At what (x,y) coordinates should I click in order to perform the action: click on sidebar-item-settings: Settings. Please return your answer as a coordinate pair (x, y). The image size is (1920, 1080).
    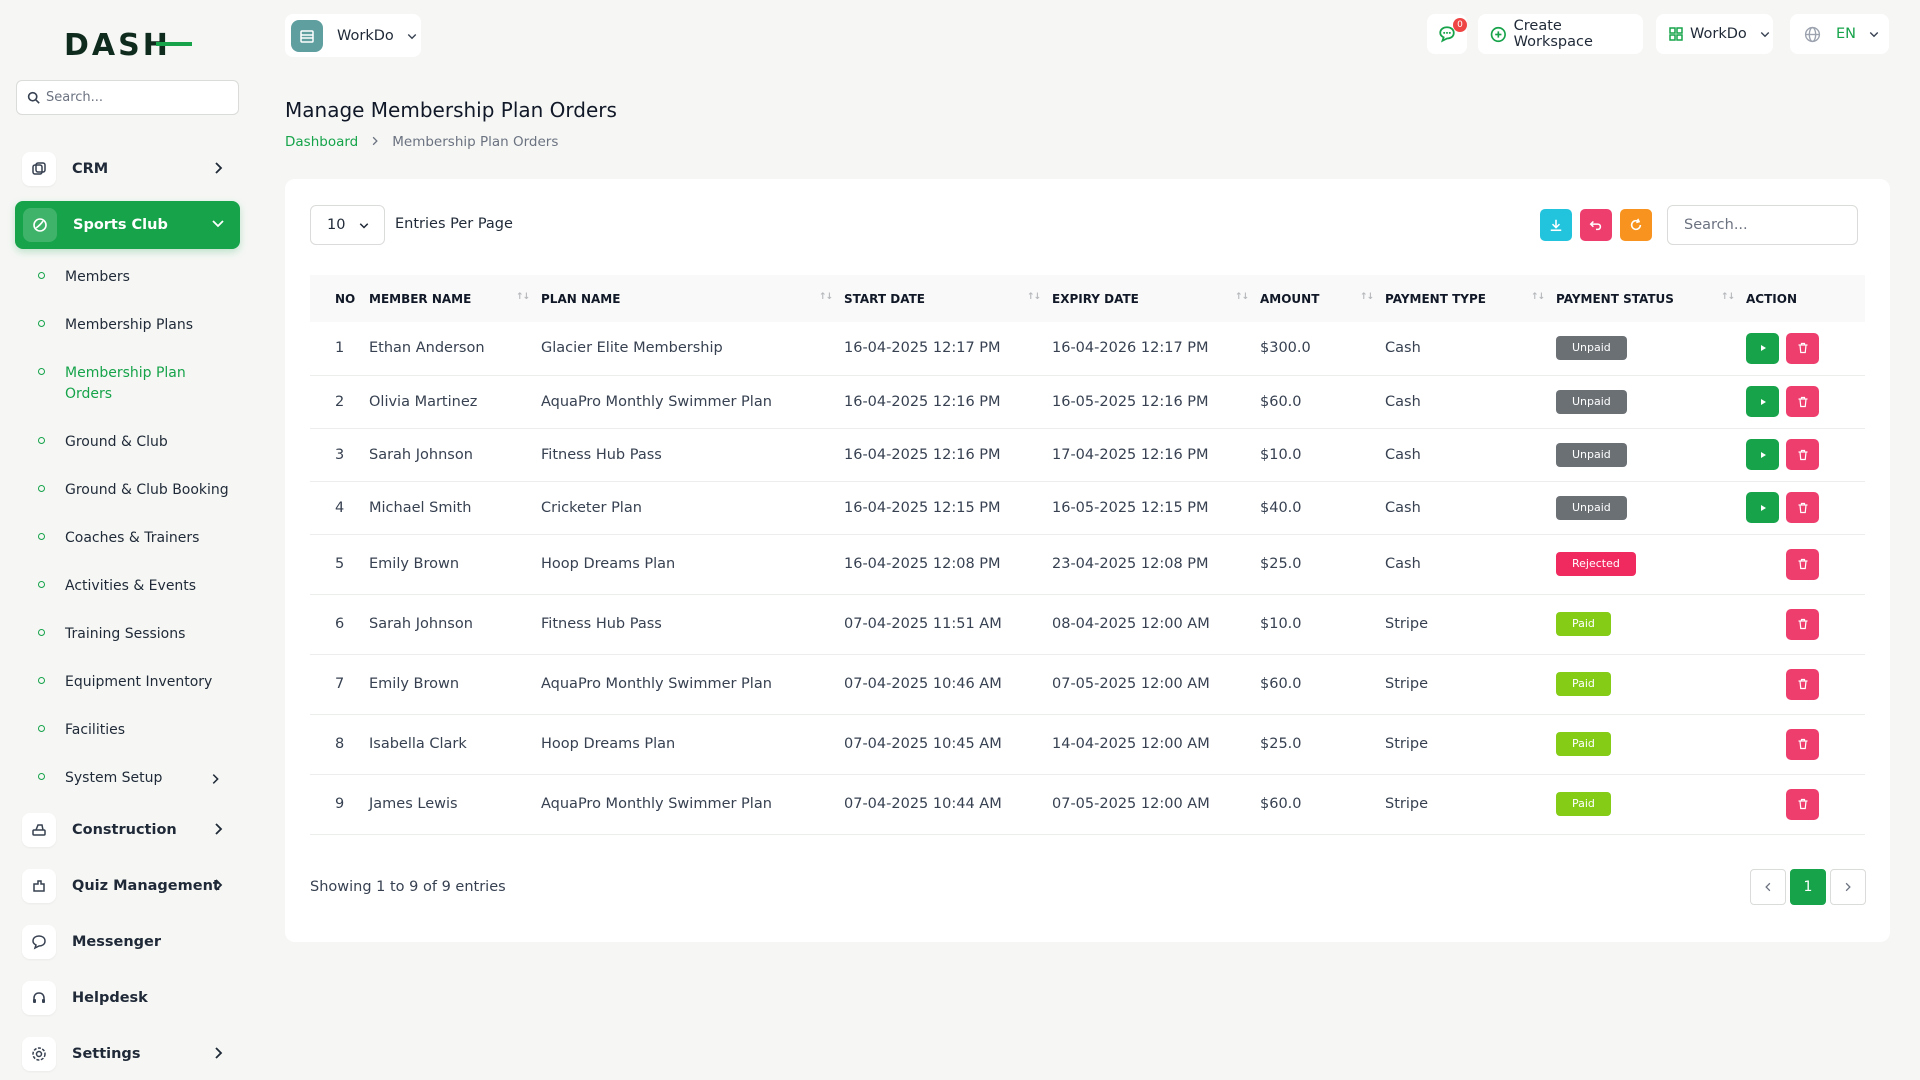
    Looking at the image, I should click on (127, 1054).